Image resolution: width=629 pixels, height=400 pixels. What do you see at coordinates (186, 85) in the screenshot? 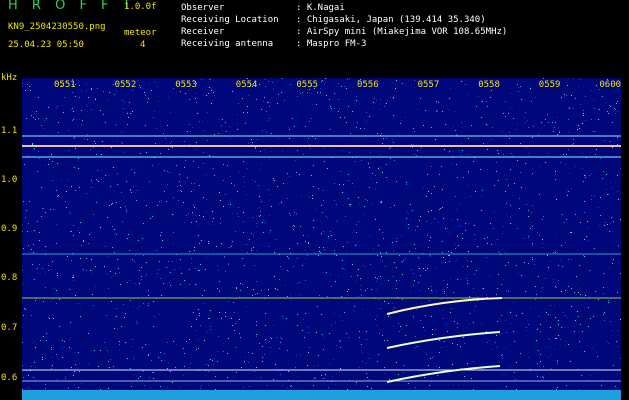
I see `x-tick-label: 0553` at bounding box center [186, 85].